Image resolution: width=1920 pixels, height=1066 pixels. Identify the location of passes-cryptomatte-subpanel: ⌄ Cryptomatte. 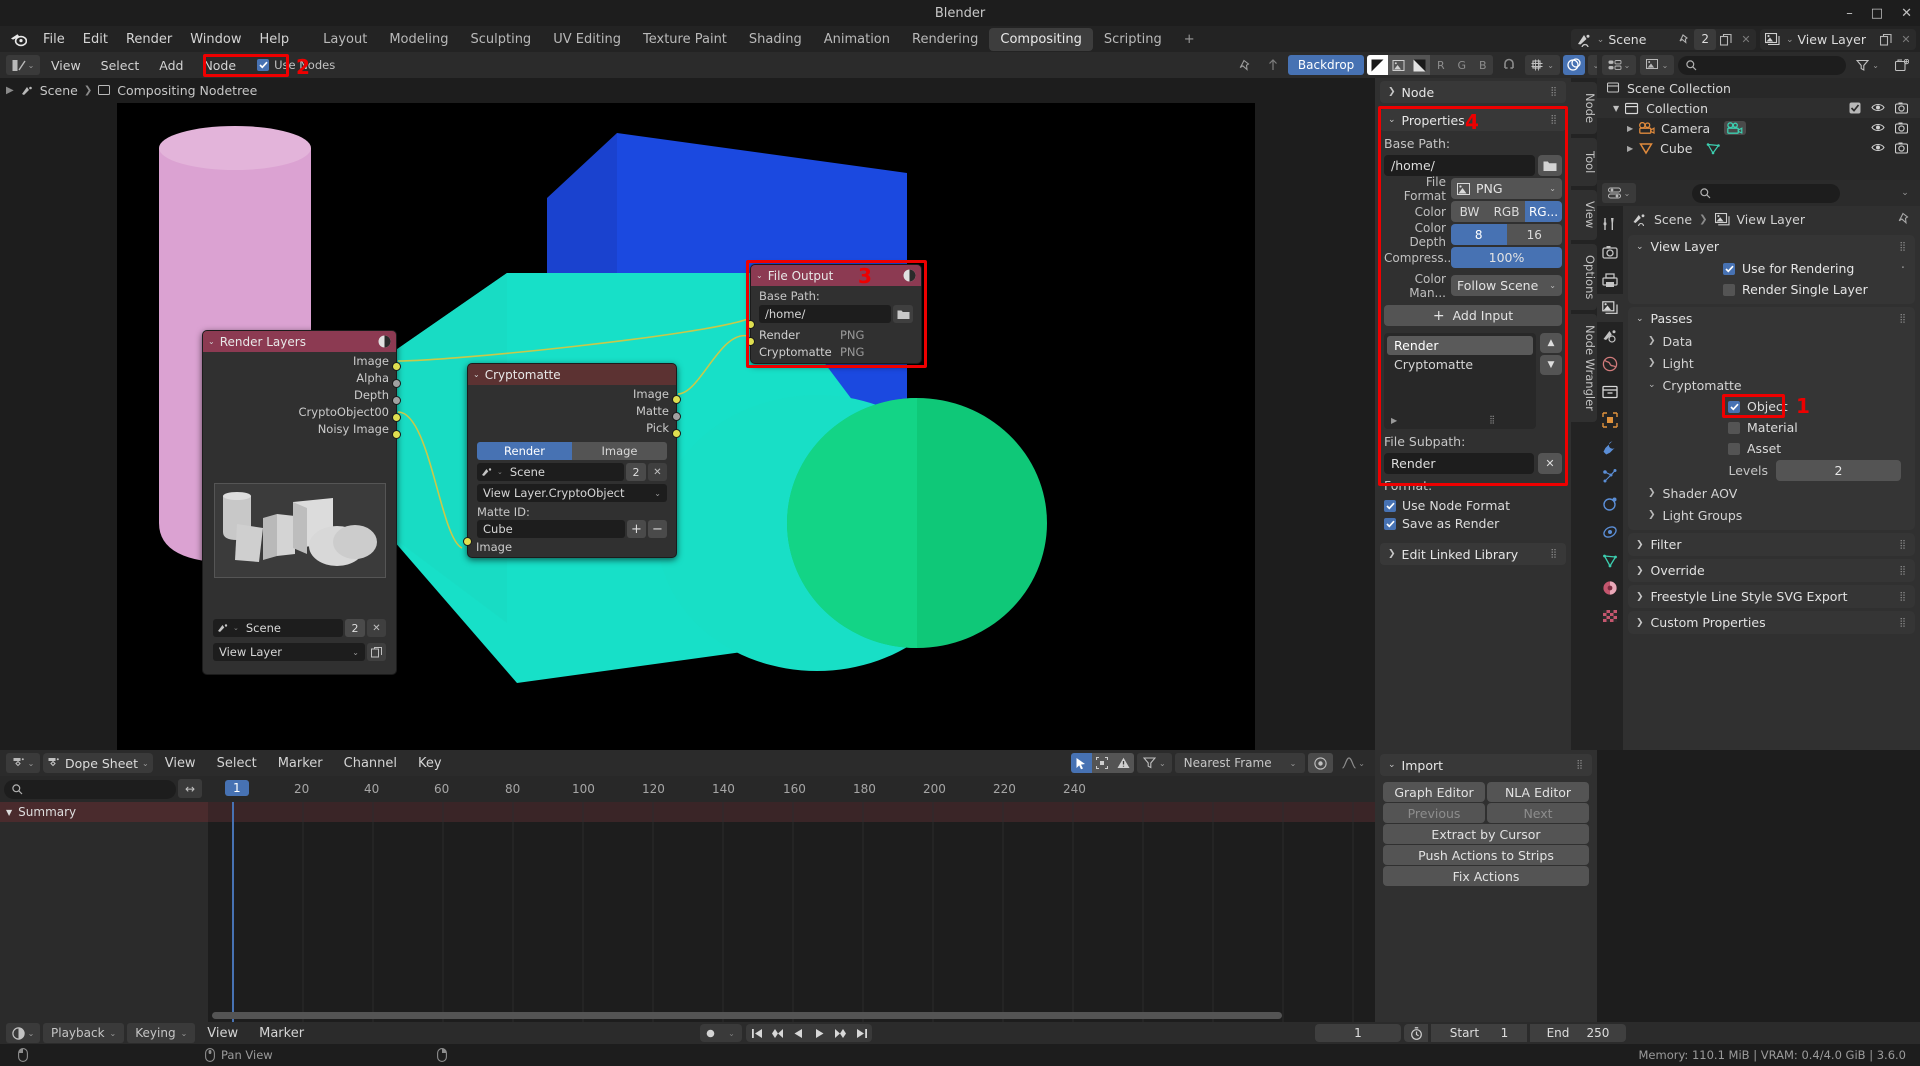
(1771, 385).